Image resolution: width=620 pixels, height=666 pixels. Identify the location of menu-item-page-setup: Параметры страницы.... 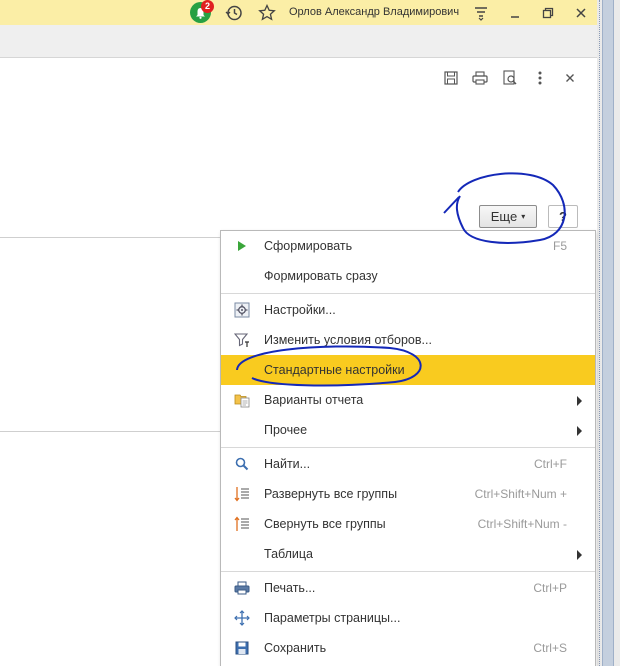
(408, 618).